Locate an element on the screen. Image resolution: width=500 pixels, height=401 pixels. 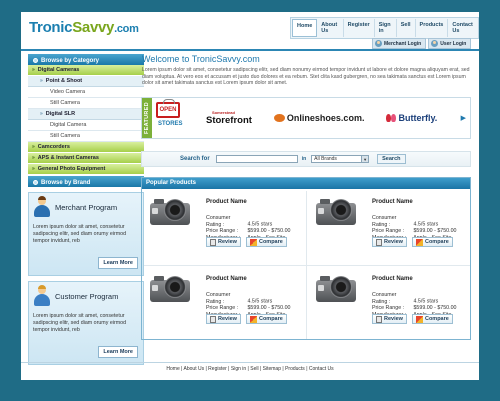
user-avatar-icon is located at coordinates (435, 43).